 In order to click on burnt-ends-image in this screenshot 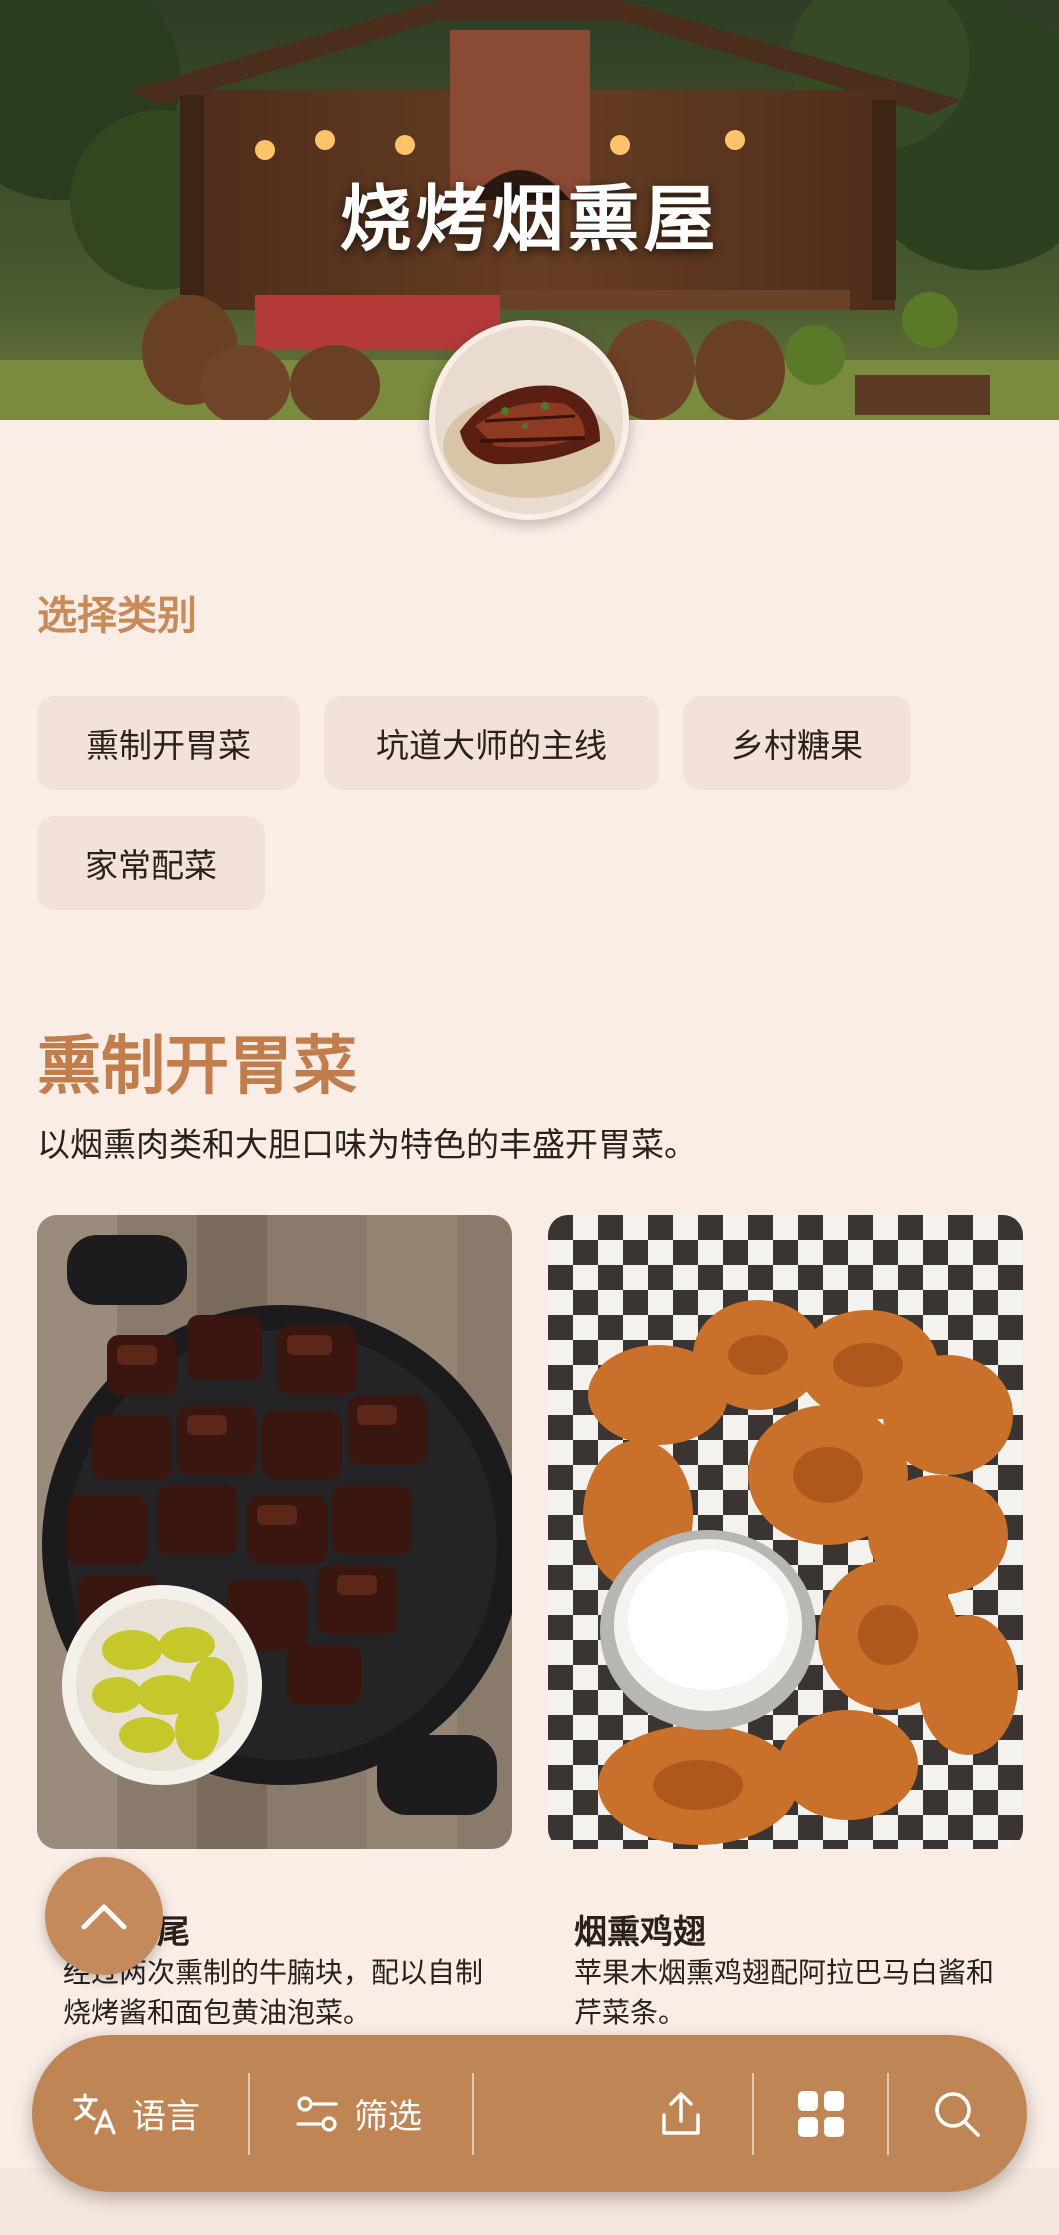, I will do `click(274, 1532)`.